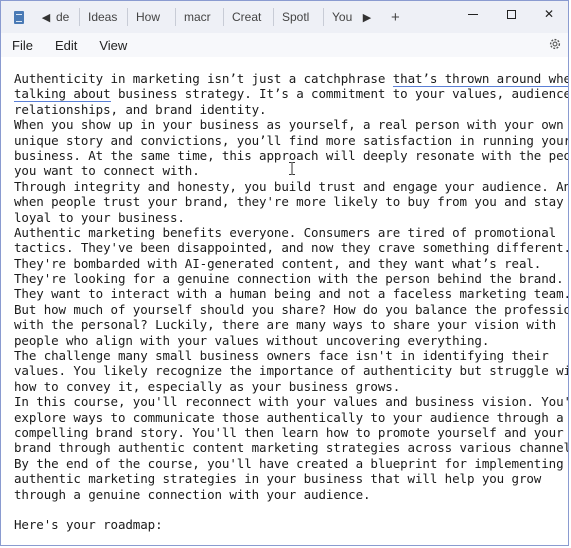 The image size is (571, 548). What do you see at coordinates (341, 17) in the screenshot?
I see `tab-you: You` at bounding box center [341, 17].